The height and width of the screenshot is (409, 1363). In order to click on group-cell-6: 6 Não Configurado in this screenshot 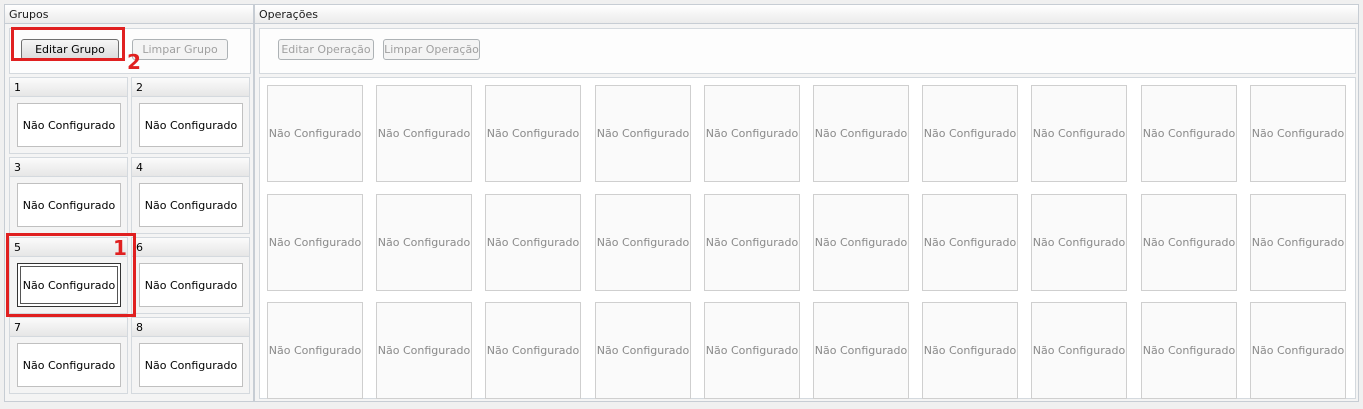, I will do `click(190, 275)`.